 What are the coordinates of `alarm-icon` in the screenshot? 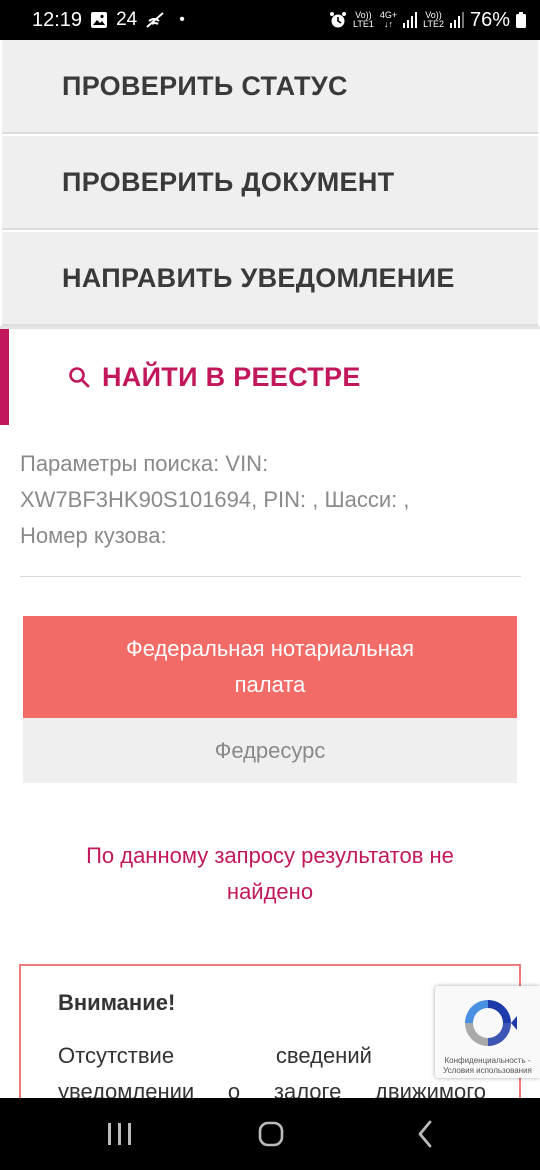 It's located at (338, 20).